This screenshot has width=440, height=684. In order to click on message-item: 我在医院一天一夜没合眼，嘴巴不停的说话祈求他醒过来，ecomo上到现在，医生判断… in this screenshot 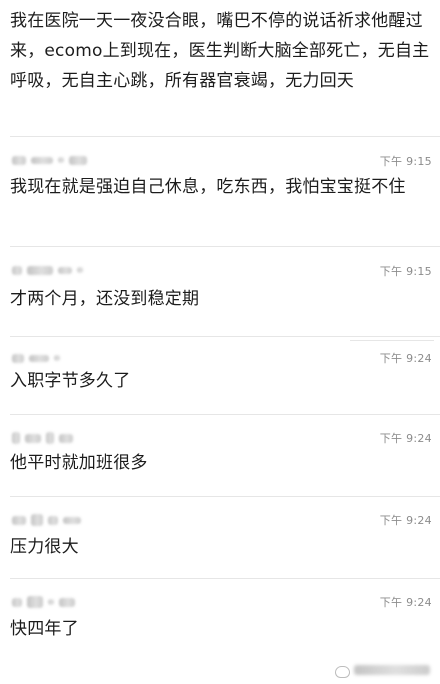, I will do `click(220, 51)`.